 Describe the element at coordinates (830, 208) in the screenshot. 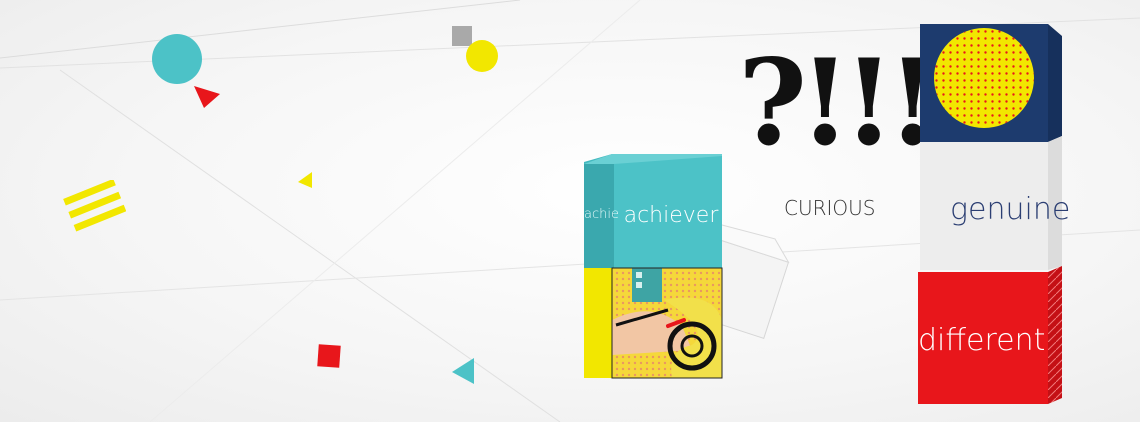

I see `curious-label: CURIOUS` at that location.